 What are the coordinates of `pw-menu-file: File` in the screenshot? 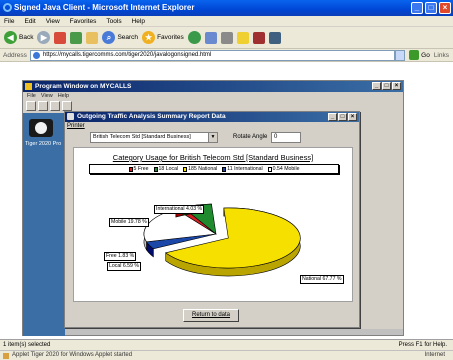 It's located at (31, 96).